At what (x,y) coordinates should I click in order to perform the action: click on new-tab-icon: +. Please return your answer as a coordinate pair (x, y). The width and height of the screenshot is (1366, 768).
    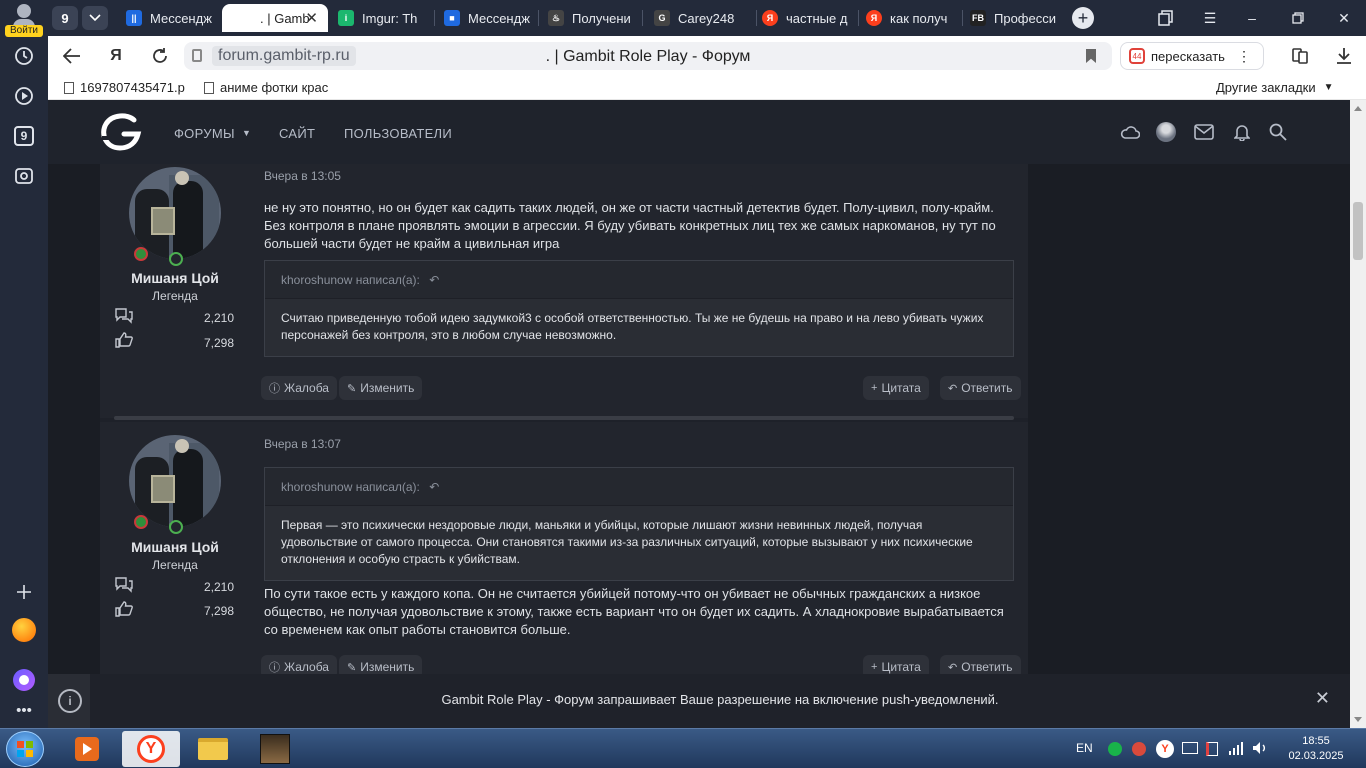
    Looking at the image, I should click on (1083, 18).